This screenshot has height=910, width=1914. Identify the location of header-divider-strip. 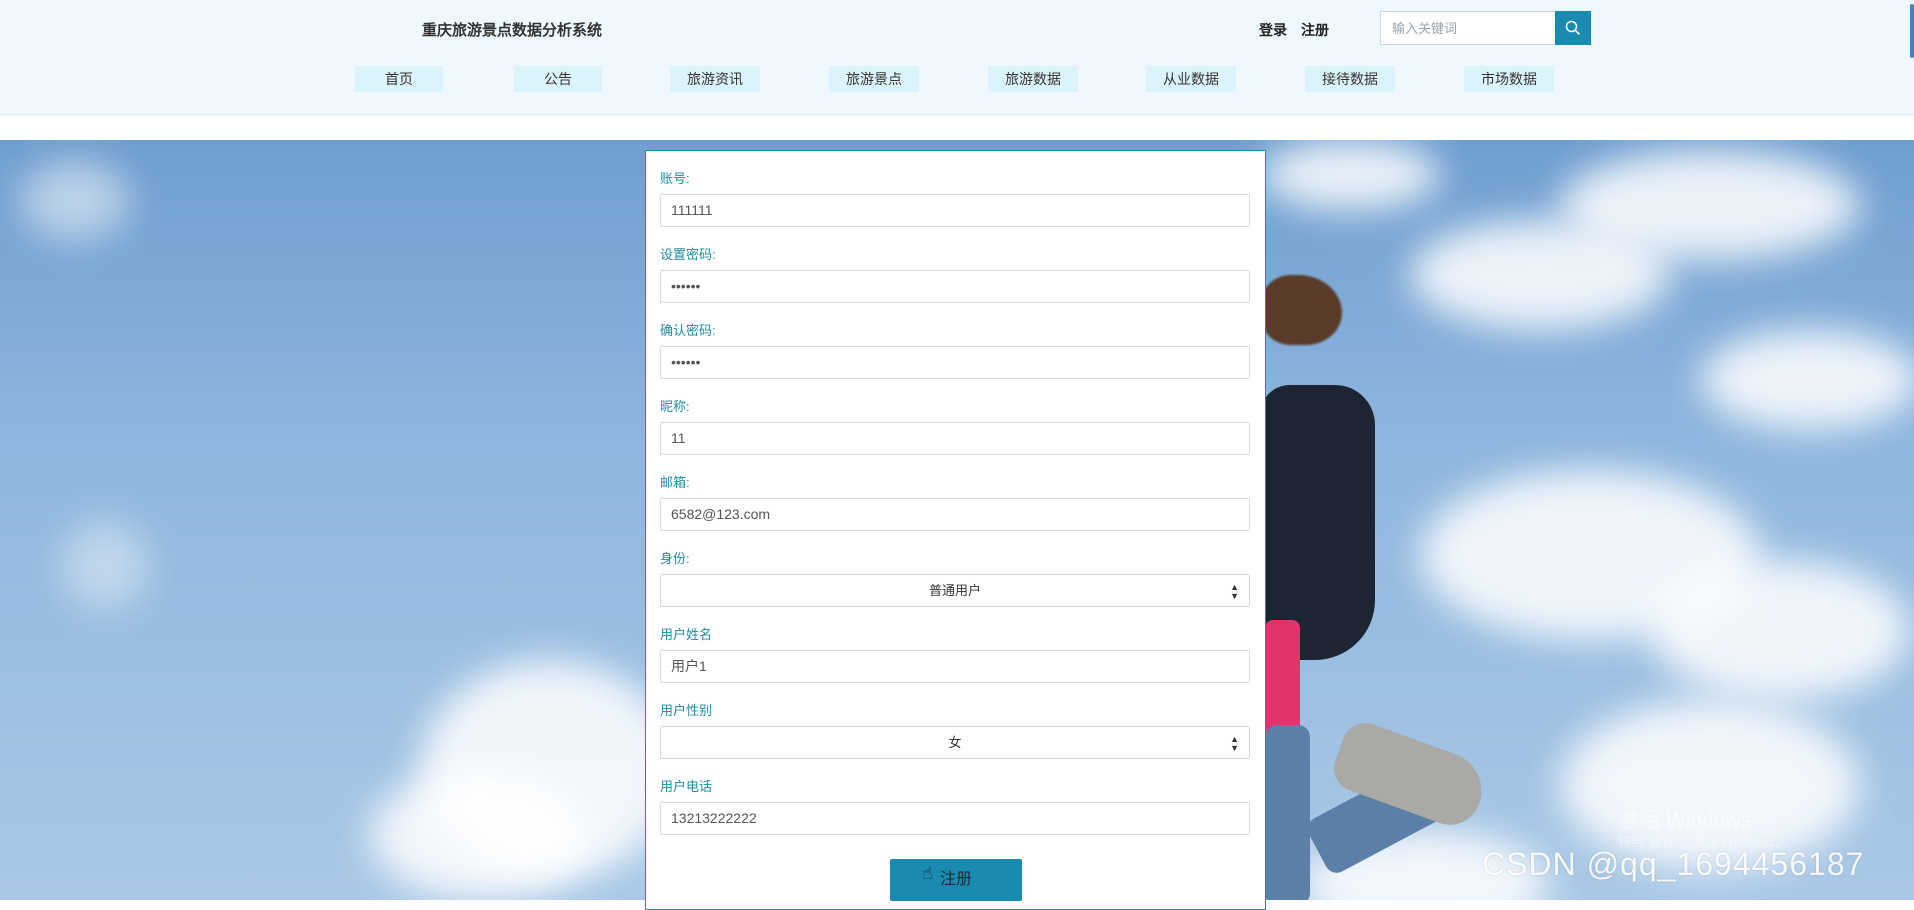
(957, 127).